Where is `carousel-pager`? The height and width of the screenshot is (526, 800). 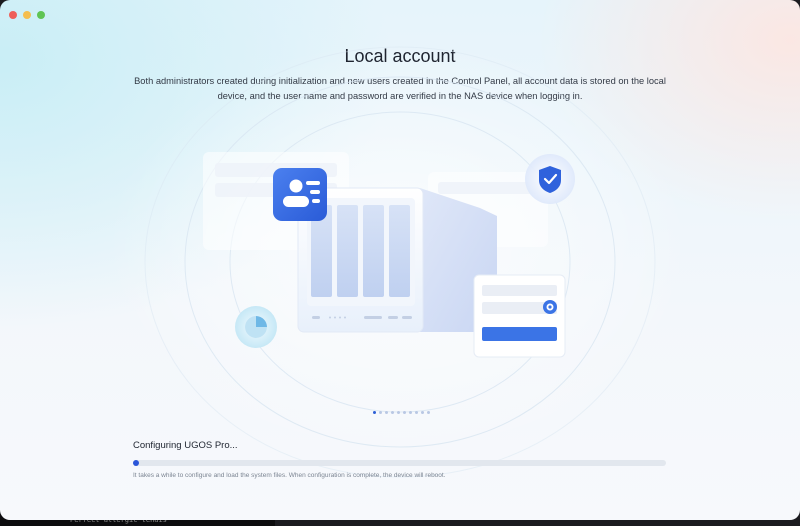
carousel-pager is located at coordinates (401, 412).